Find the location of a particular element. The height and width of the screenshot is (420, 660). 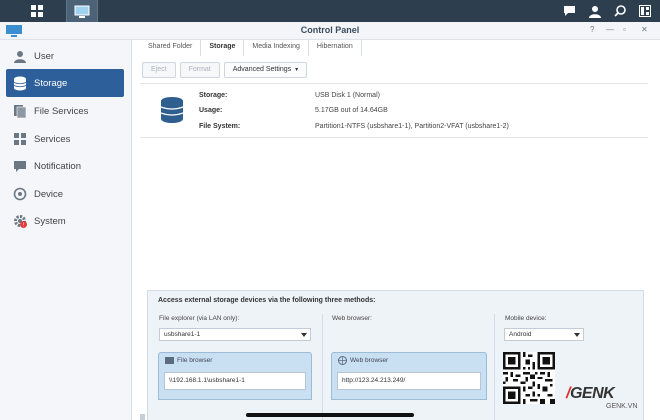

sidebar-item-user: User is located at coordinates (65, 56).